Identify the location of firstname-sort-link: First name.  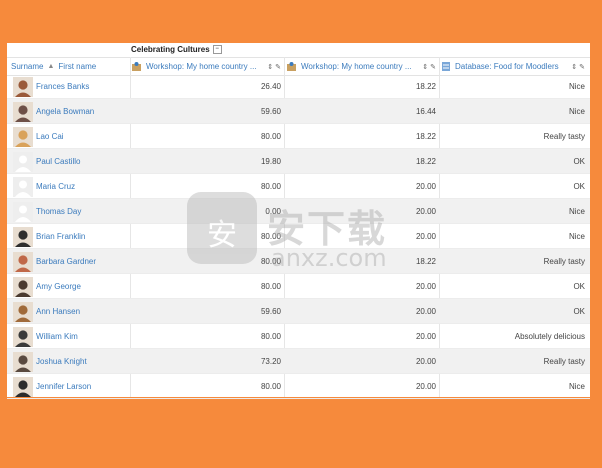
(77, 66).